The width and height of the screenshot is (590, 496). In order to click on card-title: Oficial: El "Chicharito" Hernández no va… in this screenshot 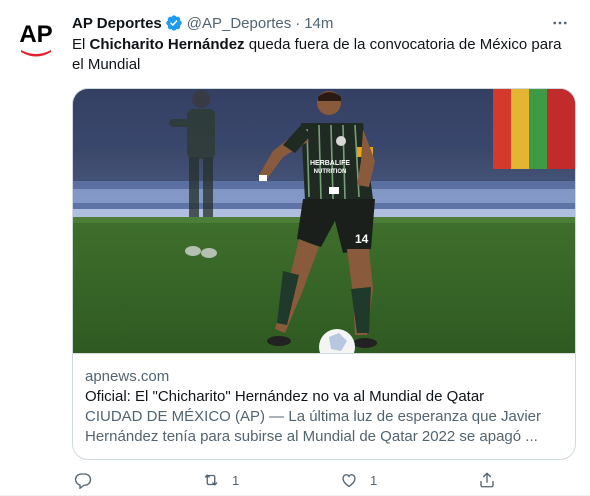, I will do `click(324, 397)`.